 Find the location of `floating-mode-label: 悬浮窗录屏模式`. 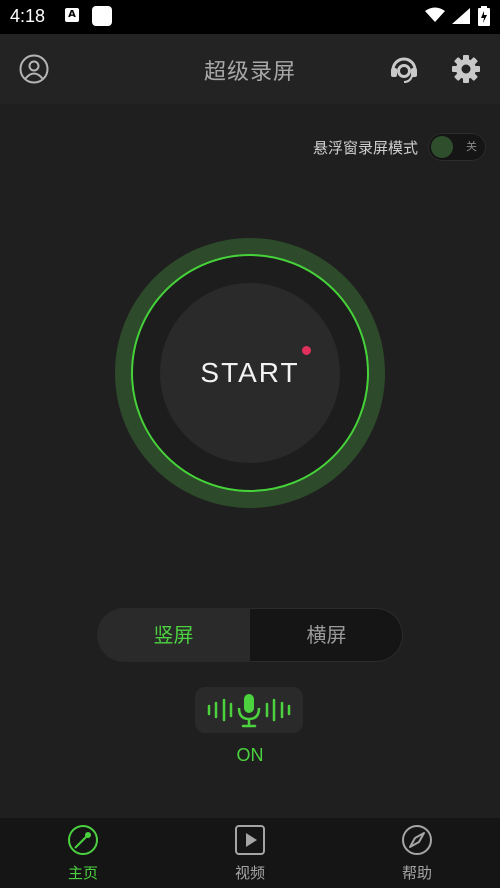

floating-mode-label: 悬浮窗录屏模式 is located at coordinates (365, 147).